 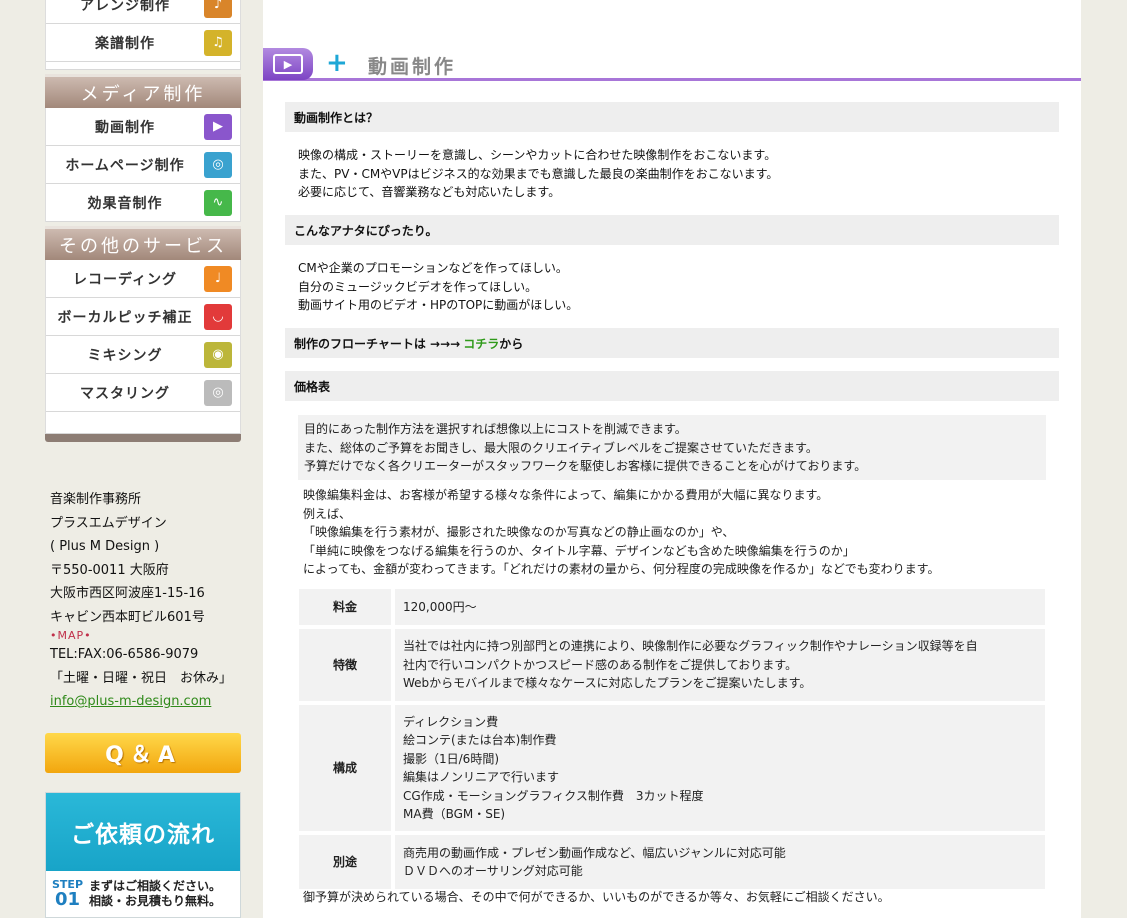 I want to click on text-line: ＤＶＤへのオーサリング対応可能, so click(x=493, y=871).